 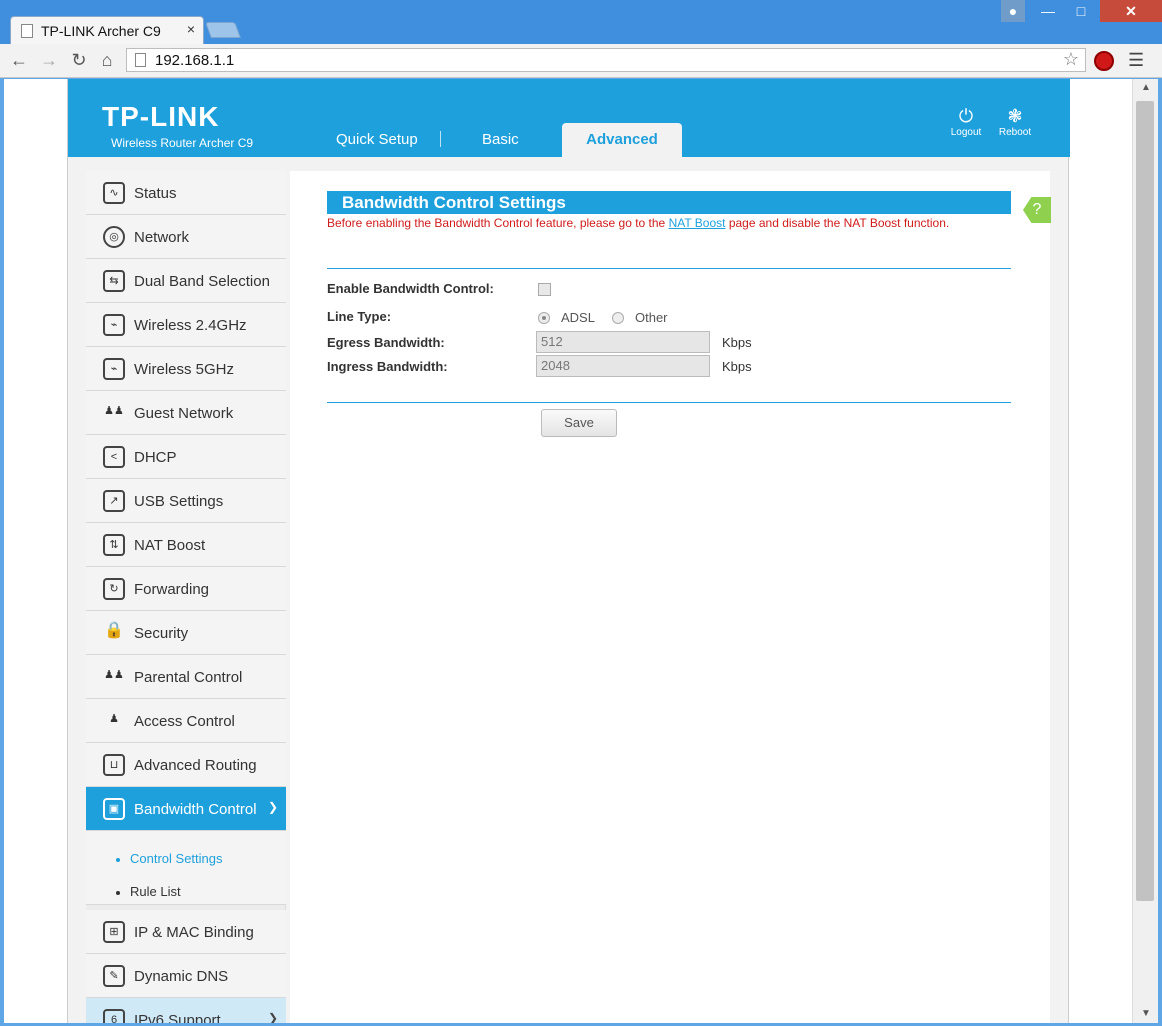 I want to click on sidebar-item-label: Dynamic DNS, so click(x=181, y=976).